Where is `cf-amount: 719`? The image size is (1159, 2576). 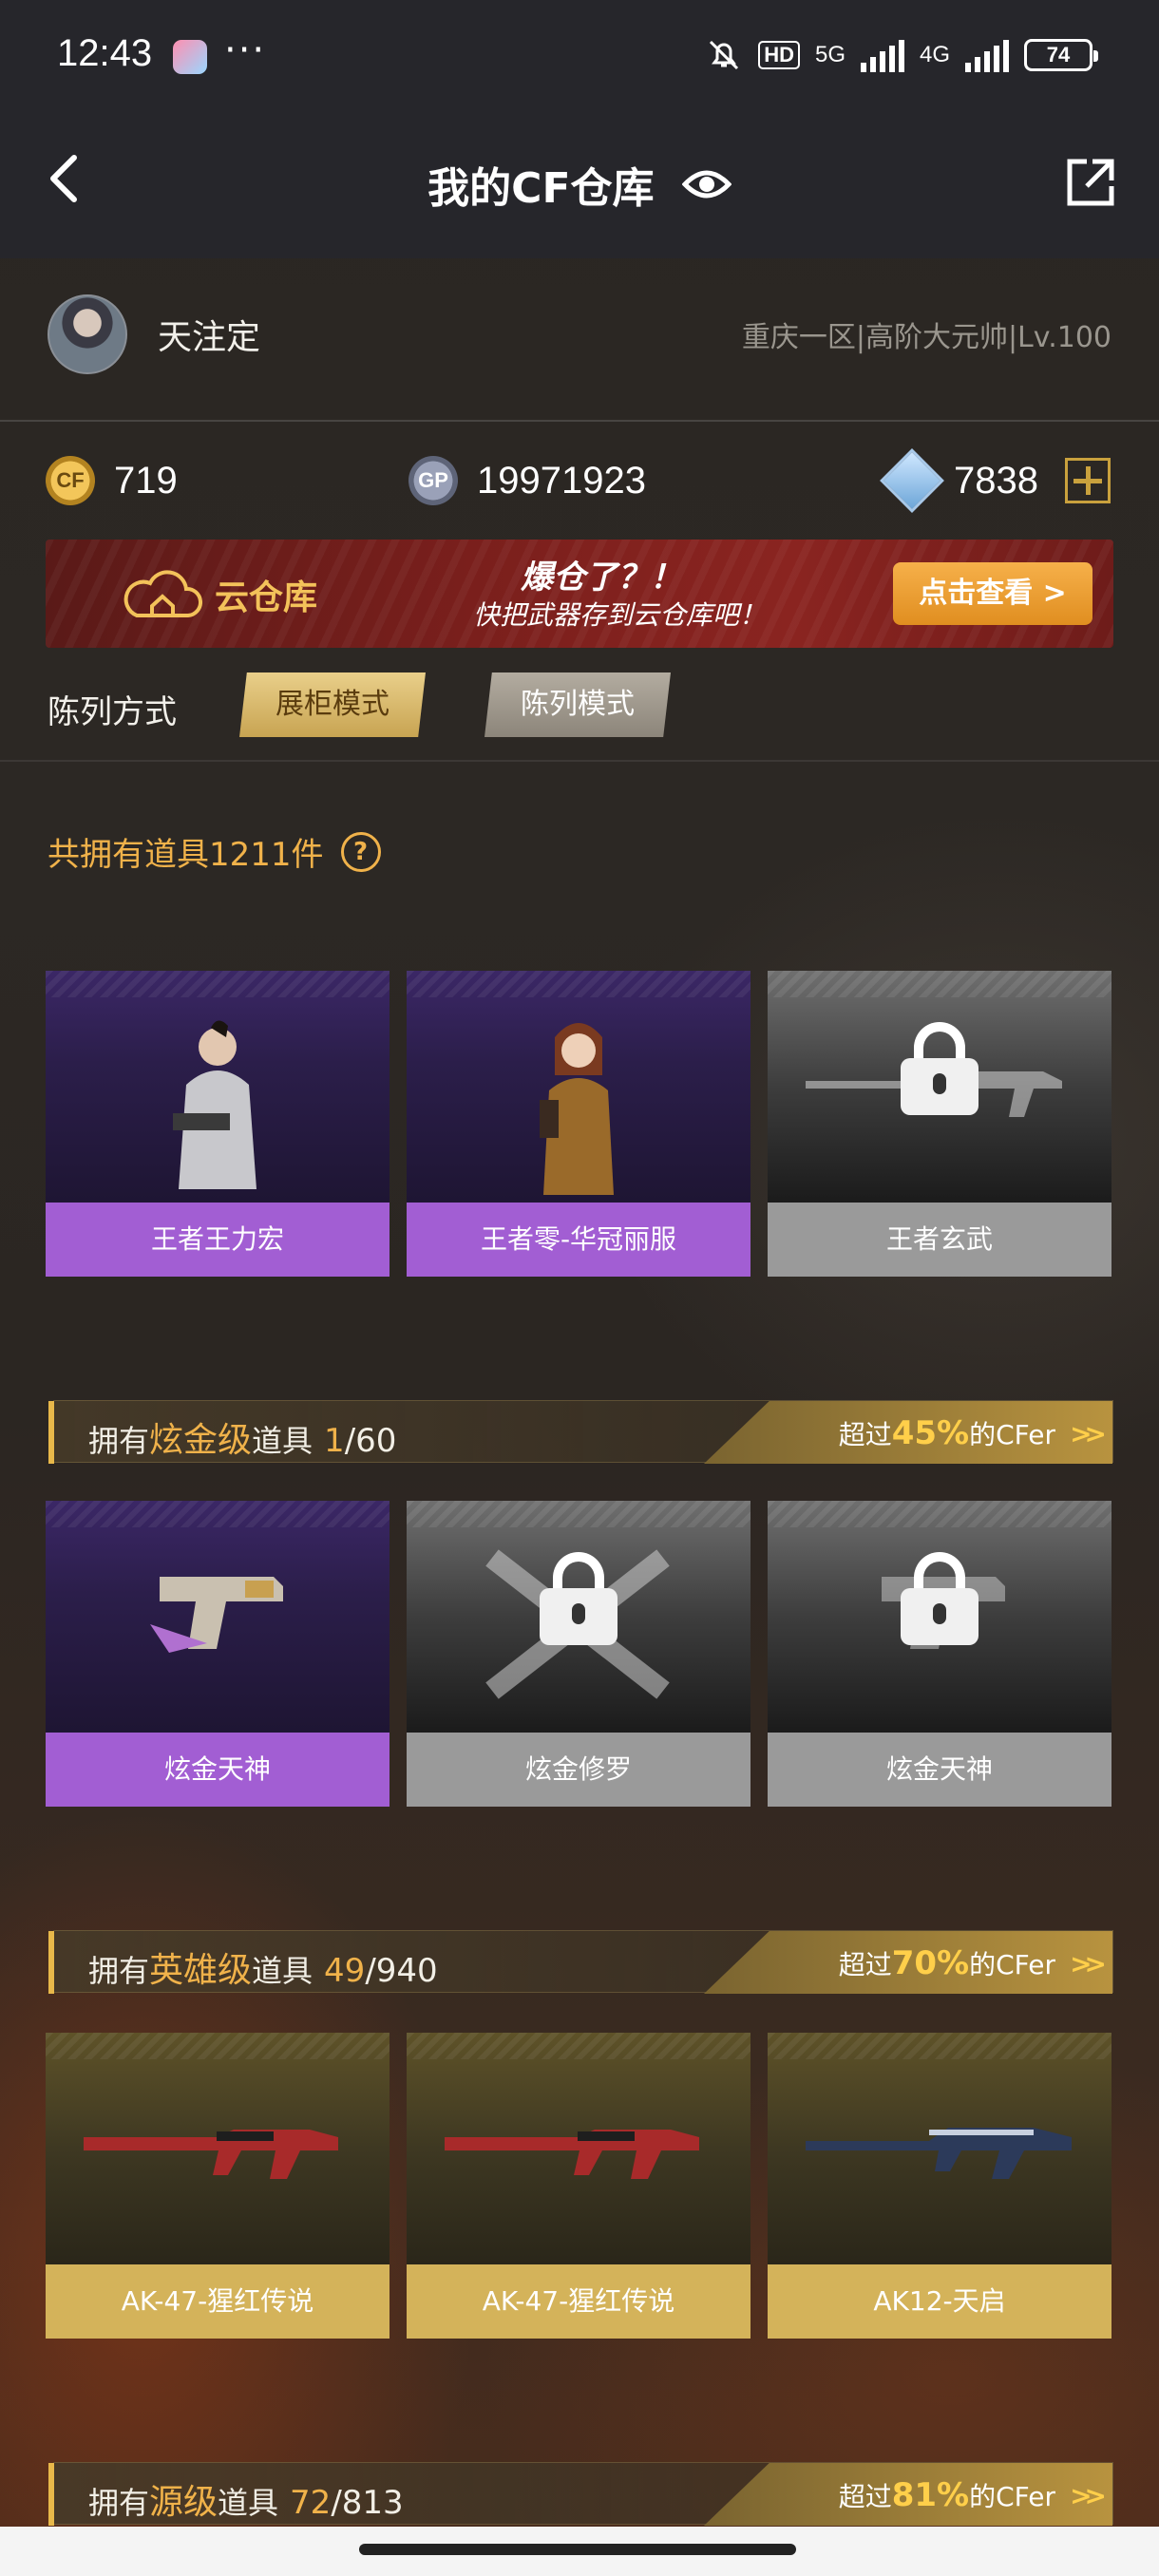
cf-amount: 719 is located at coordinates (146, 480).